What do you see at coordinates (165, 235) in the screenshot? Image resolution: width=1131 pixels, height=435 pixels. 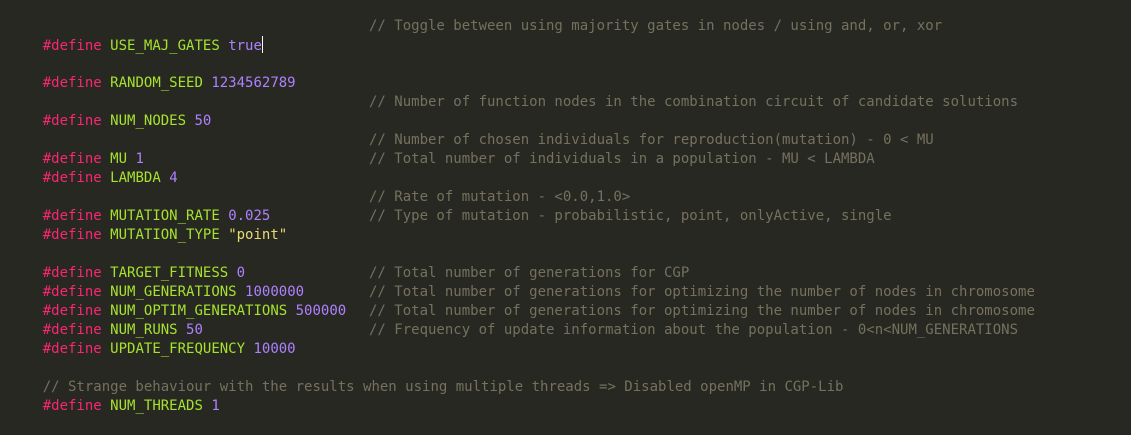 I see `macro-name: MUTATION_TYPE` at bounding box center [165, 235].